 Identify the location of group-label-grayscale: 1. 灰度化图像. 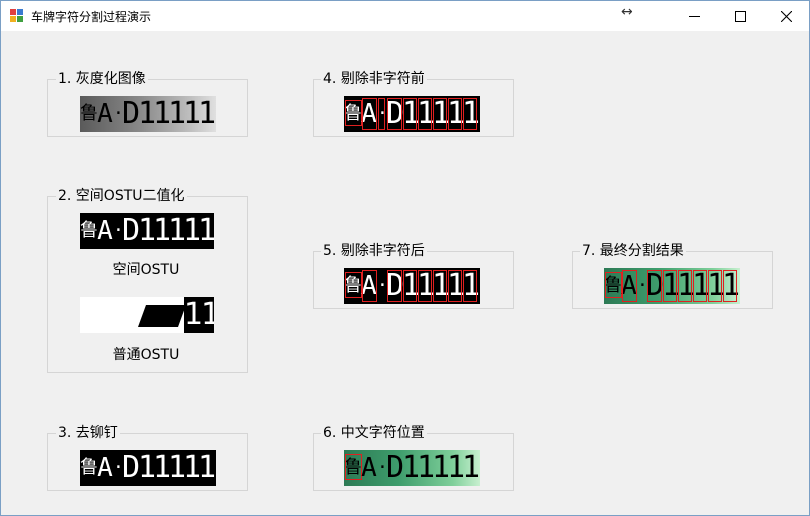
(102, 79).